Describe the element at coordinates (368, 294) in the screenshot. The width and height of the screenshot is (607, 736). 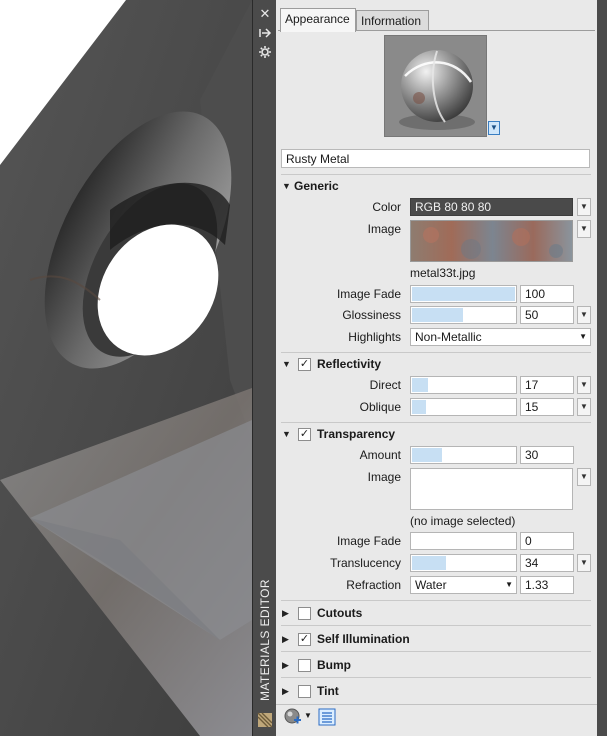
I see `image-fade-label: Image Fade` at that location.